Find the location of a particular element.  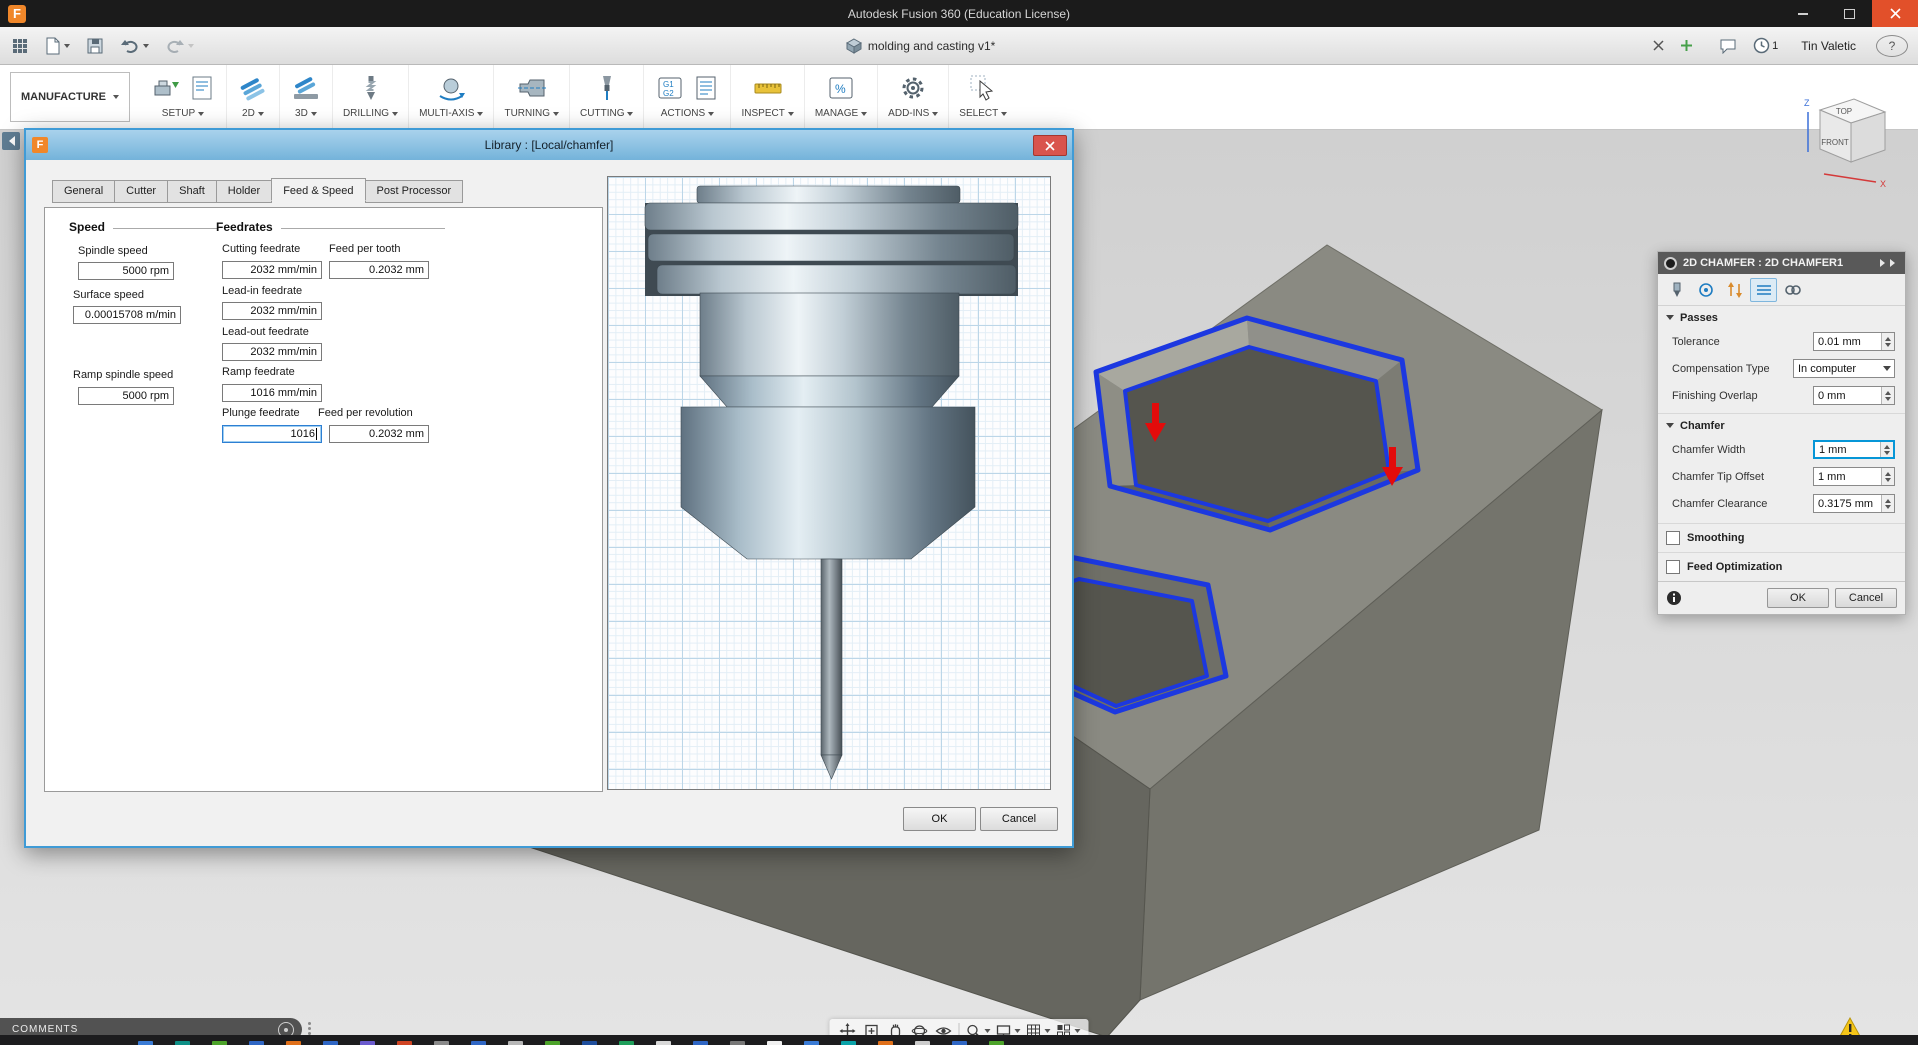

turning-button is located at coordinates (532, 88).